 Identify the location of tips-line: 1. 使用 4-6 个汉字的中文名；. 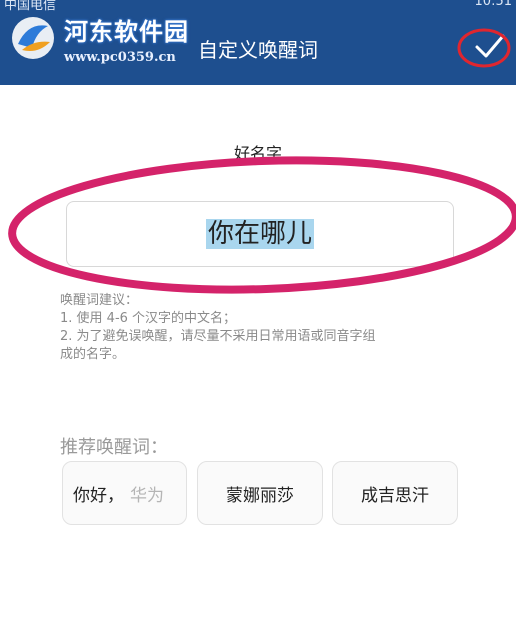
(148, 318).